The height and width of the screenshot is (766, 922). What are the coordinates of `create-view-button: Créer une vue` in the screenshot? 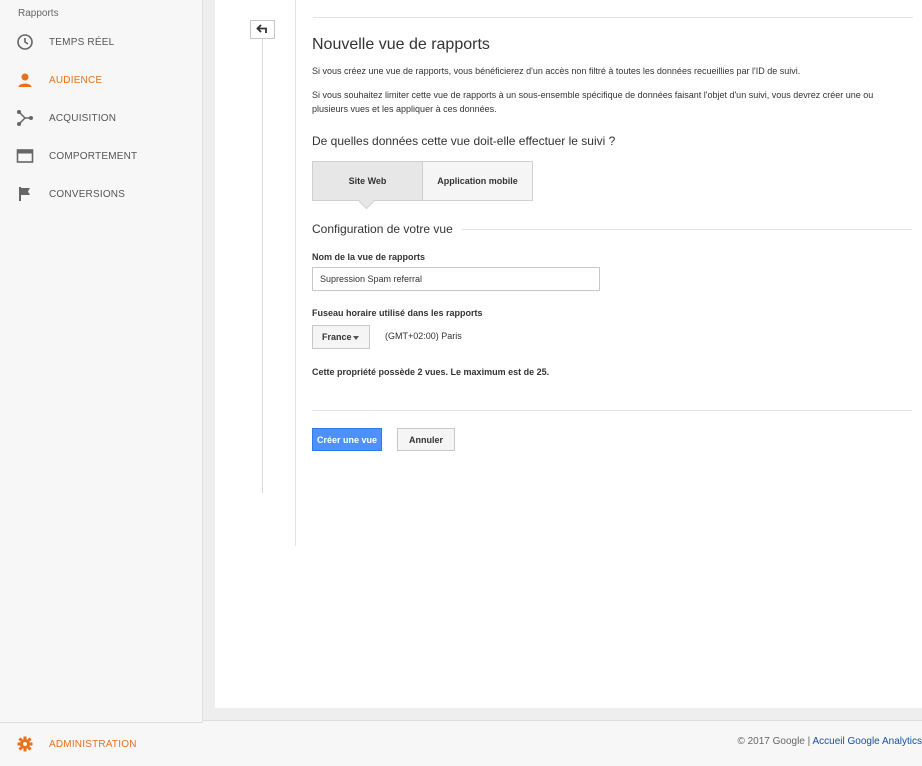 It's located at (347, 439).